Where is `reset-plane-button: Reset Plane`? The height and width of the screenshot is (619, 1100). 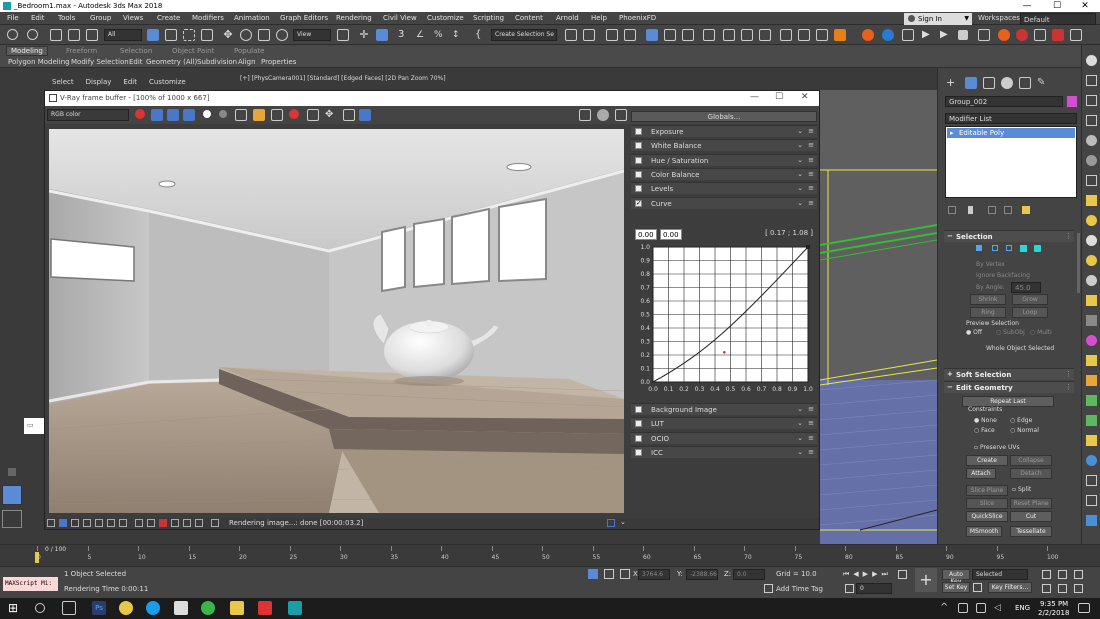 reset-plane-button: Reset Plane is located at coordinates (1031, 503).